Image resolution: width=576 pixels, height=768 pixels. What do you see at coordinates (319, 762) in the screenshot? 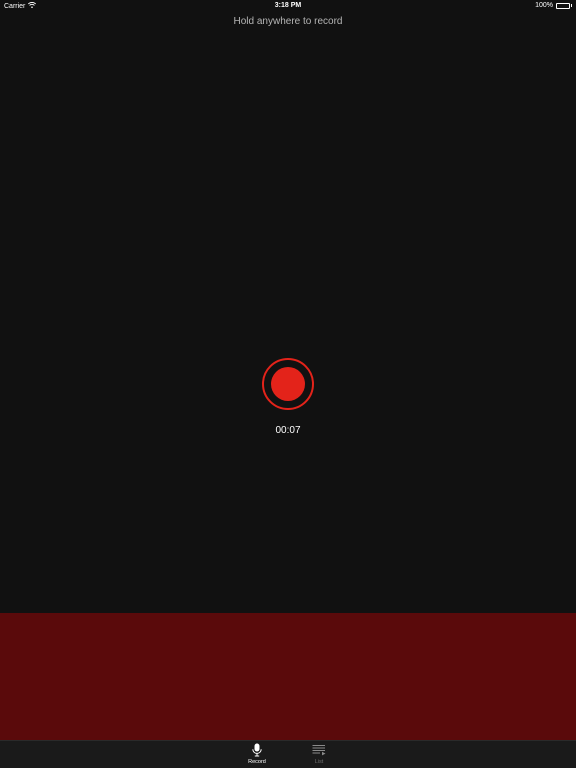
I see `tab-list-label: List` at bounding box center [319, 762].